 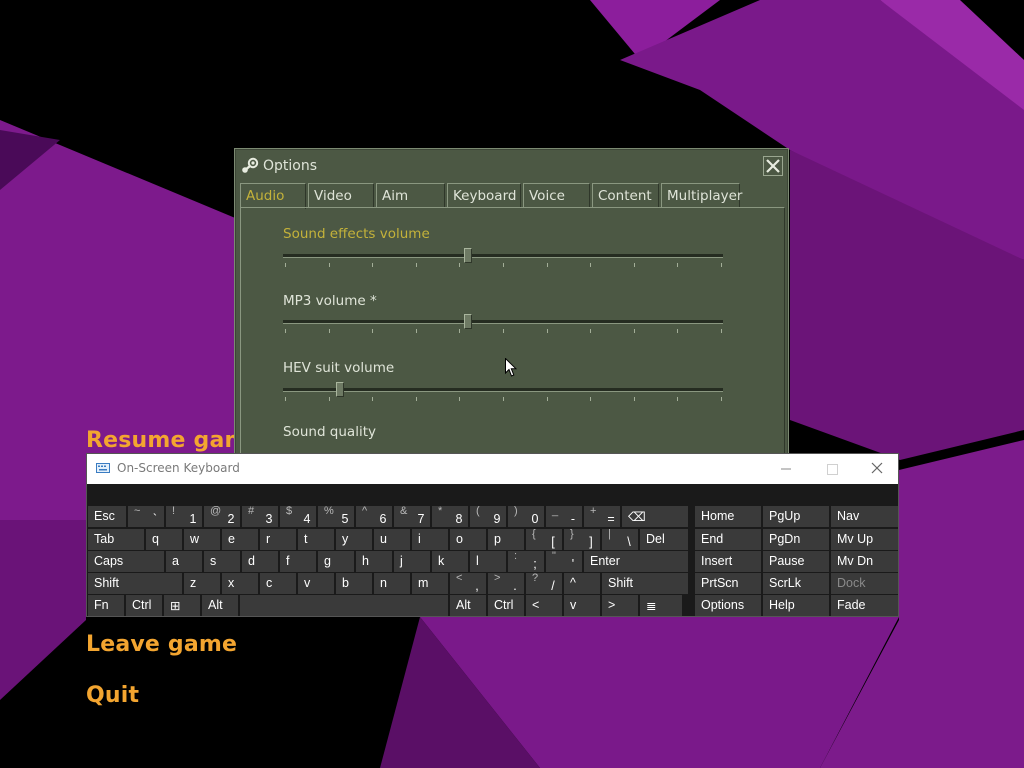 I want to click on options-titlebar: Options, so click(x=511, y=166).